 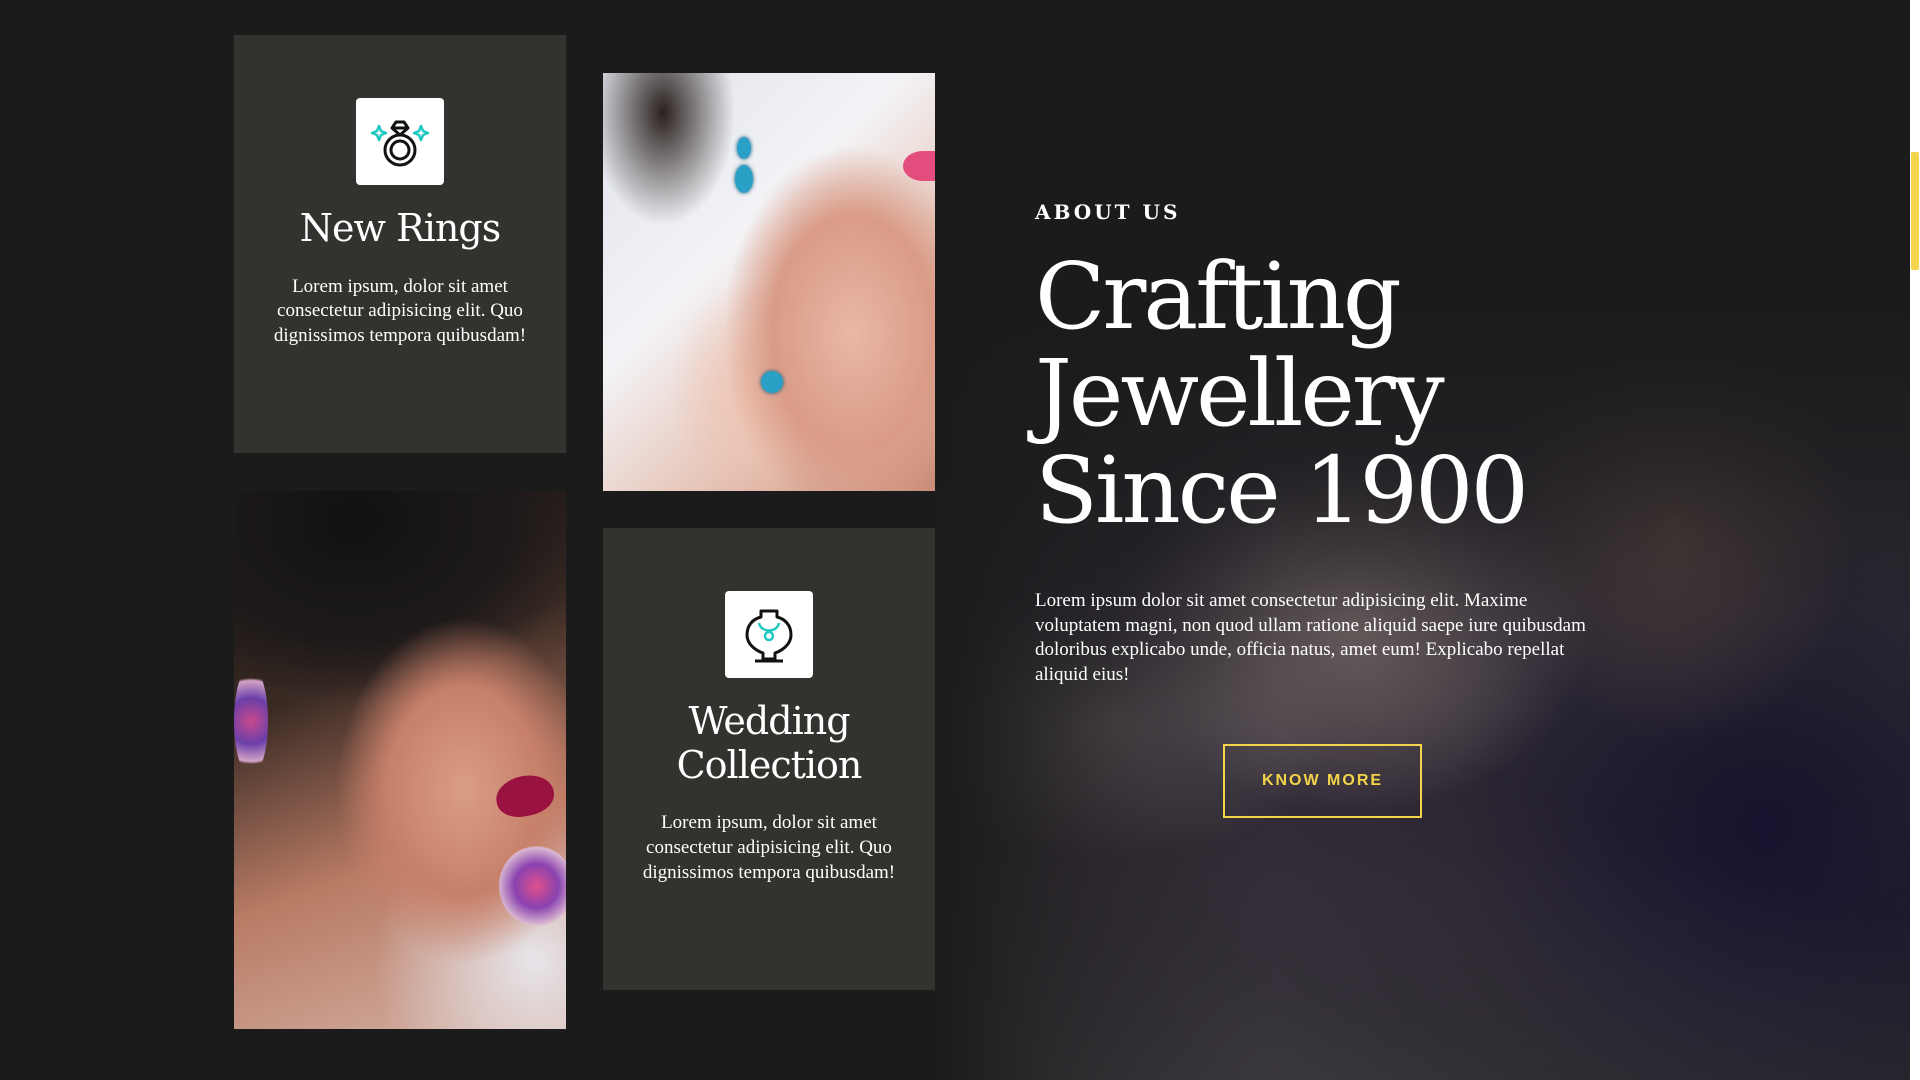 What do you see at coordinates (1108, 212) in the screenshot?
I see `section-eyebrow: ABOUT US` at bounding box center [1108, 212].